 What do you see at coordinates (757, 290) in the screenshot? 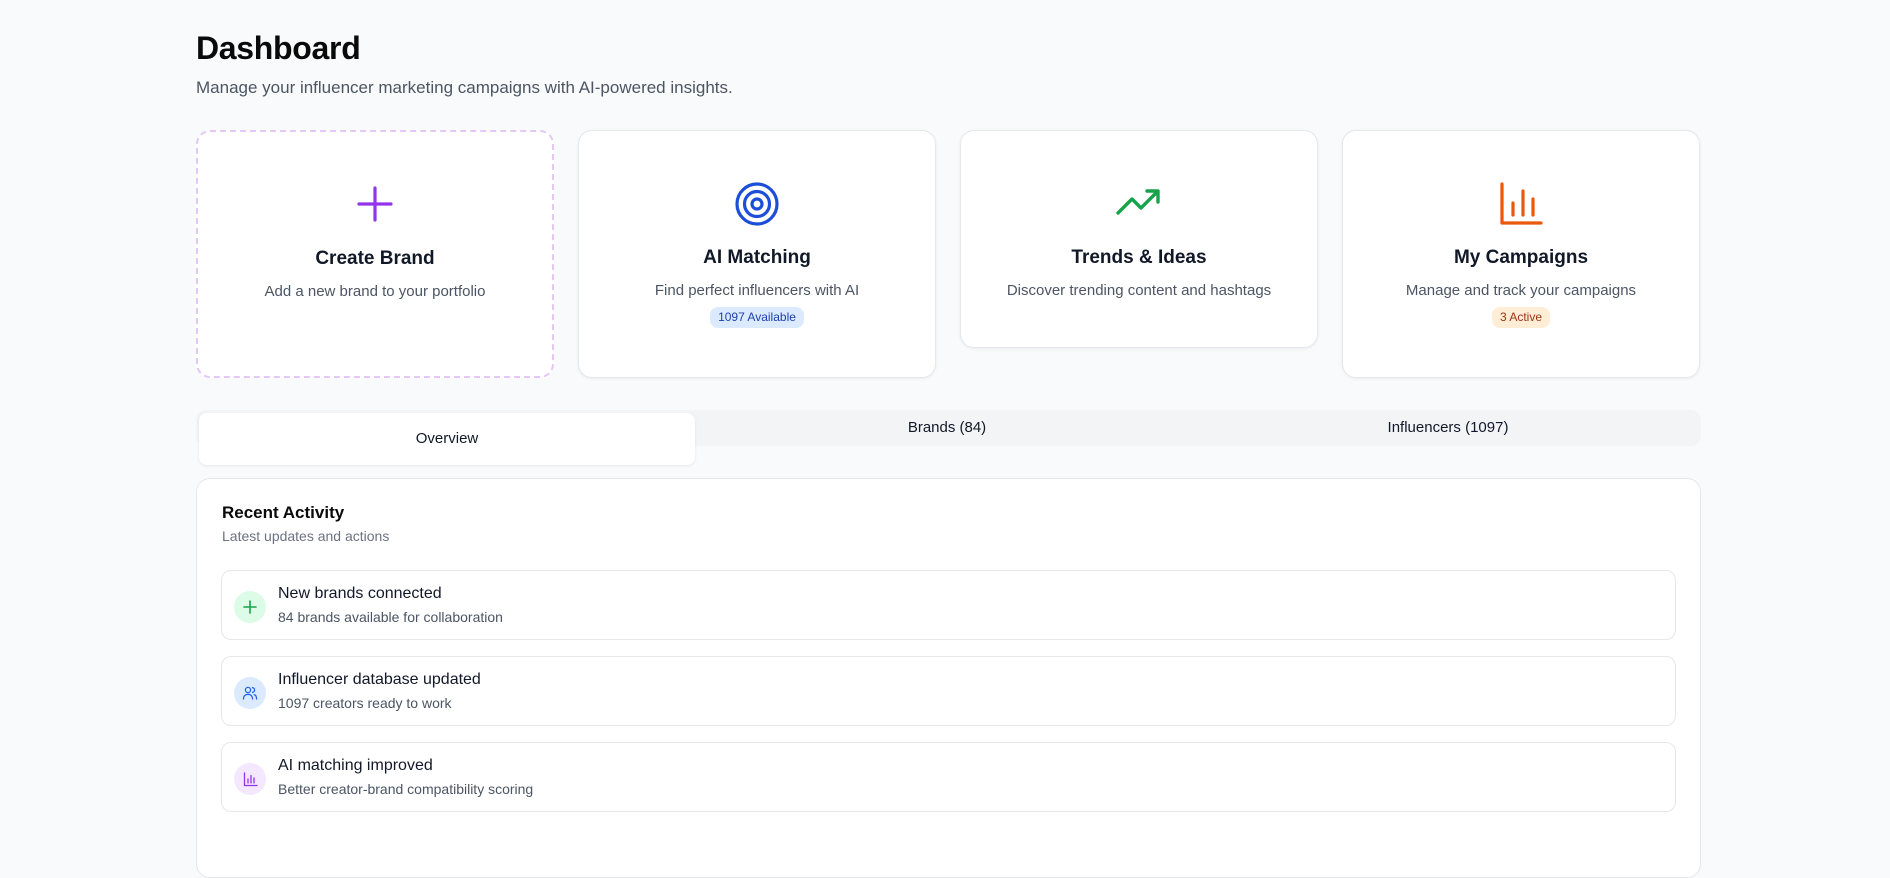
I see `card-description: Find perfect influencers with AI` at bounding box center [757, 290].